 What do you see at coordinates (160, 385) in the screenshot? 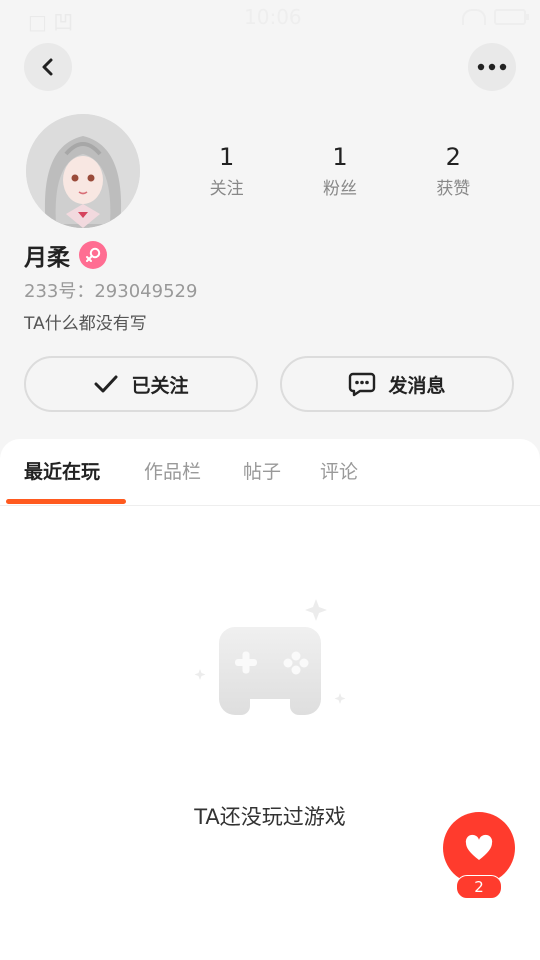
I see `followed-button-label: 已关注` at bounding box center [160, 385].